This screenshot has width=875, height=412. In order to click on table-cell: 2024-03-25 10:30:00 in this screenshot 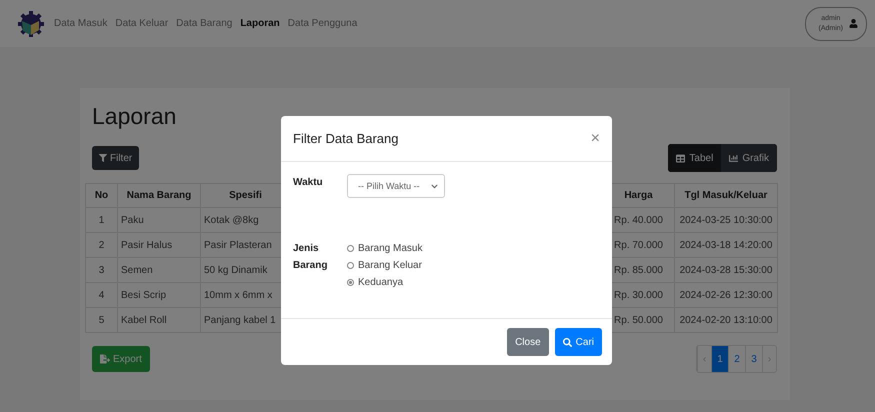, I will do `click(726, 220)`.